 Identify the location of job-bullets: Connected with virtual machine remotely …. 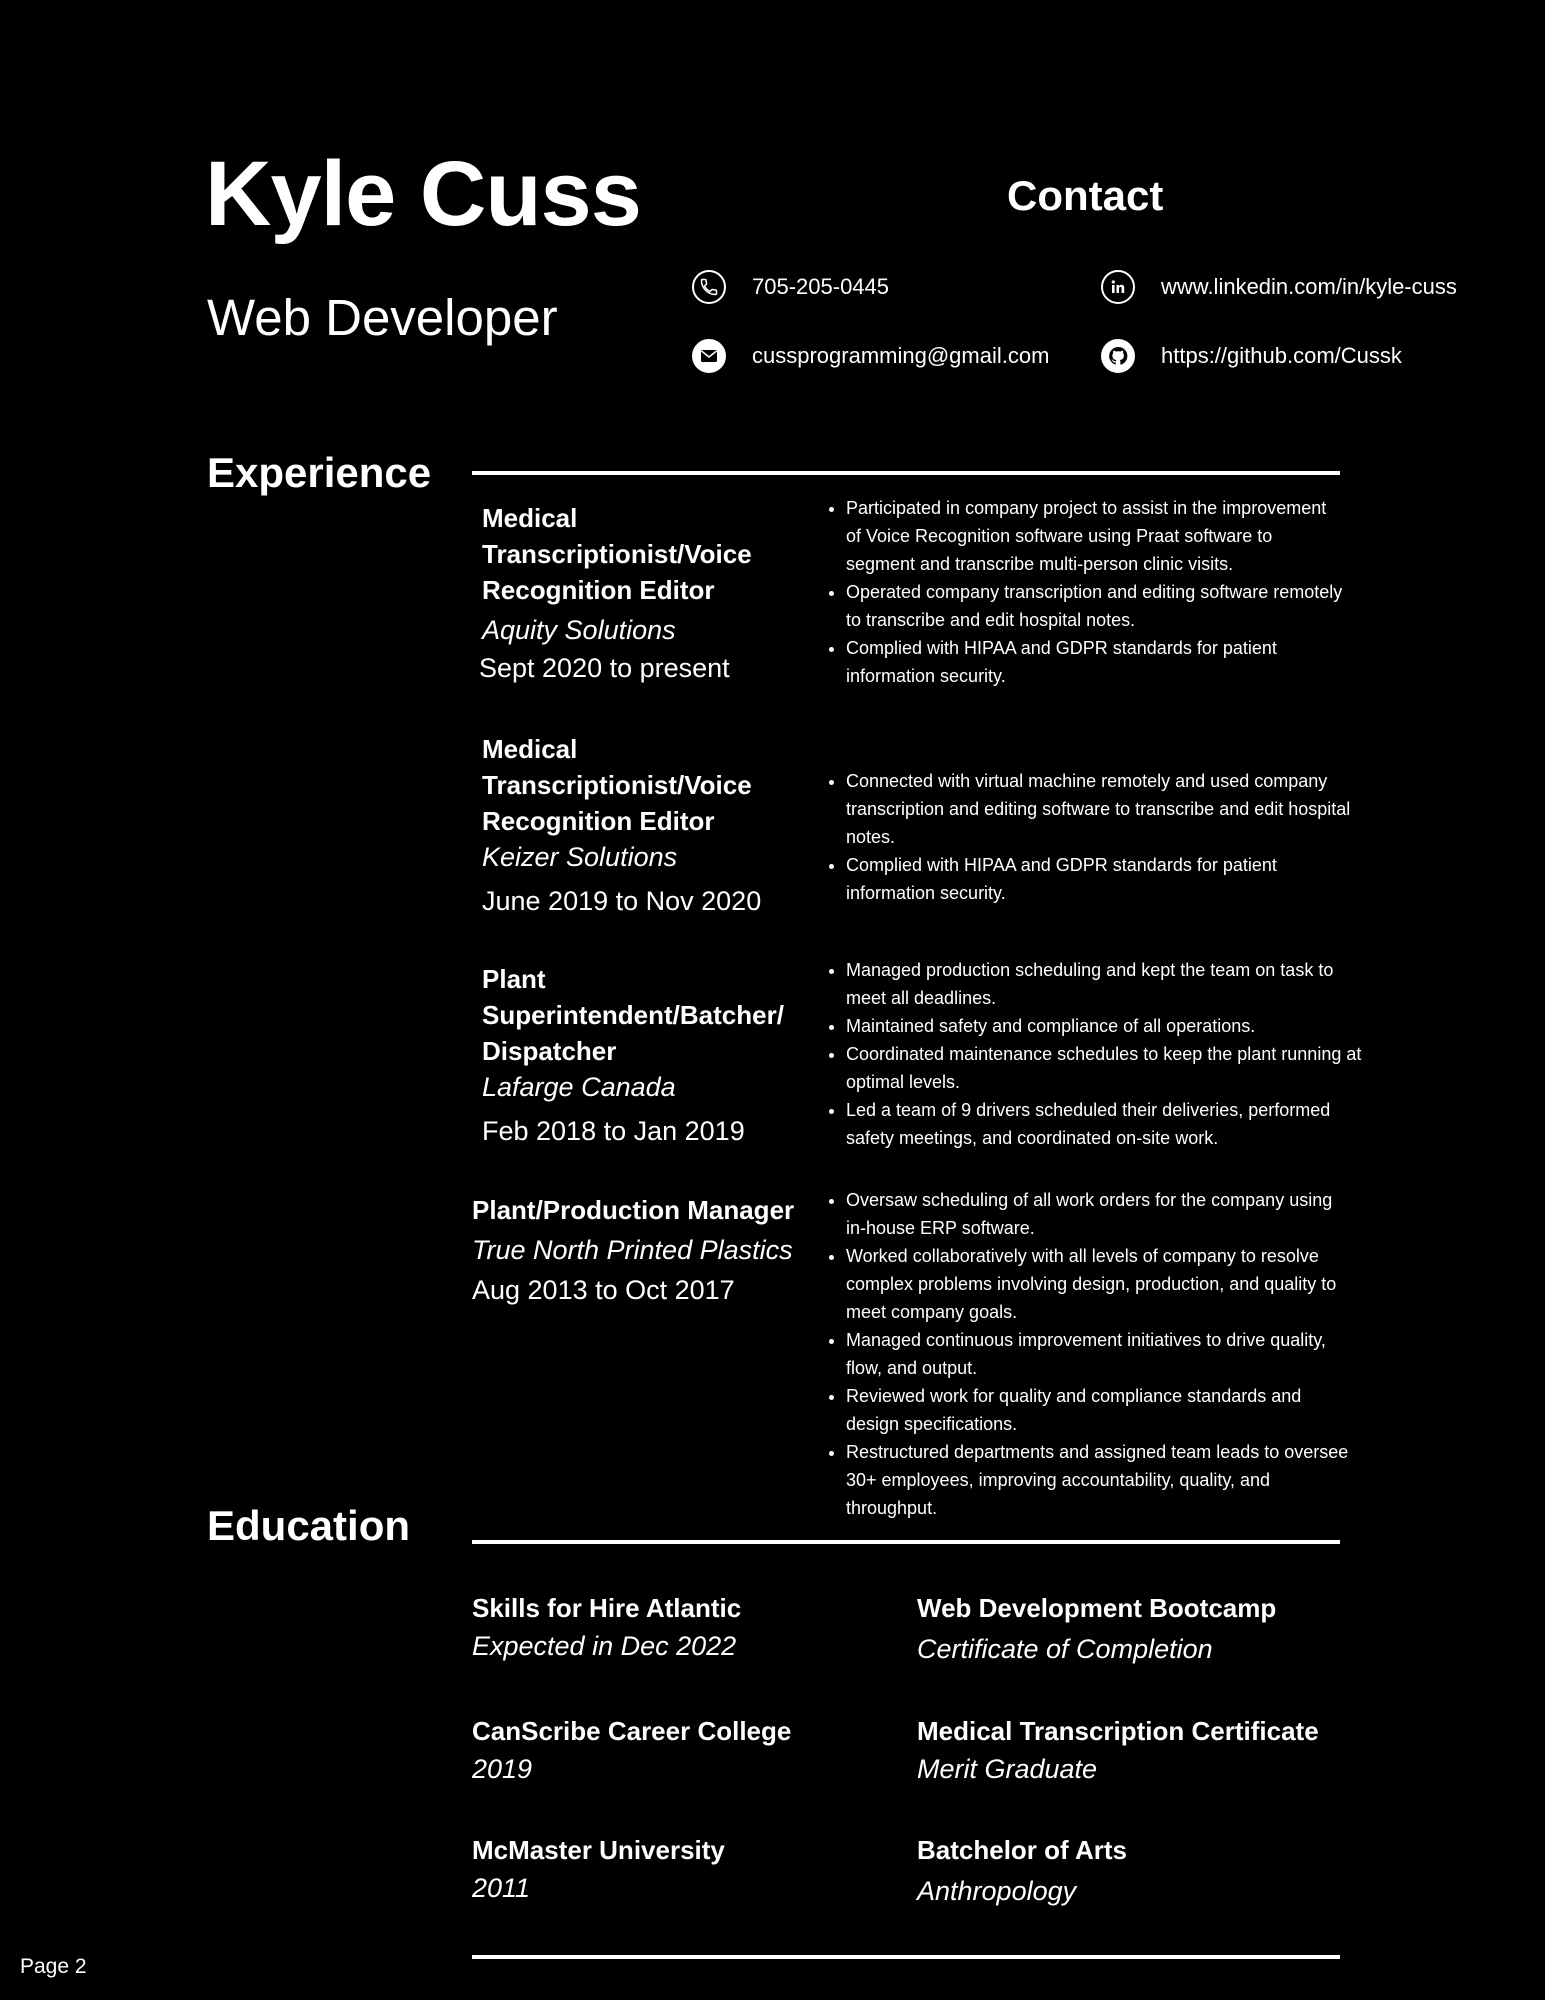
(1087, 837).